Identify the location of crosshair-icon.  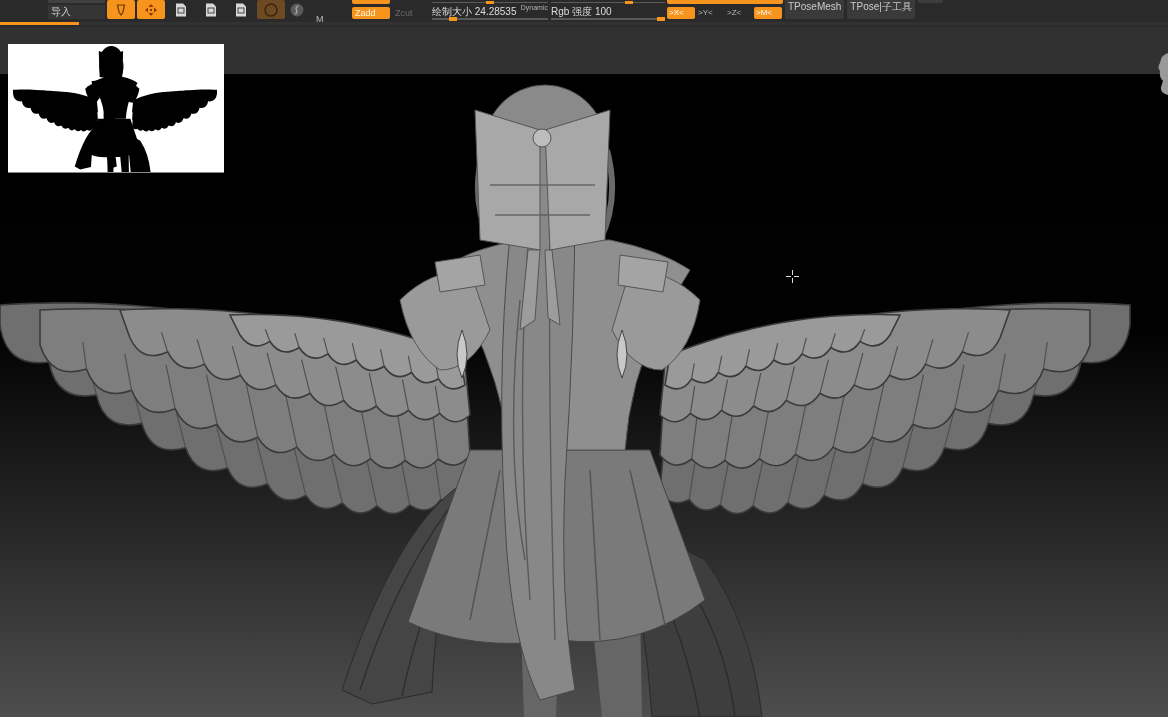
(792, 276).